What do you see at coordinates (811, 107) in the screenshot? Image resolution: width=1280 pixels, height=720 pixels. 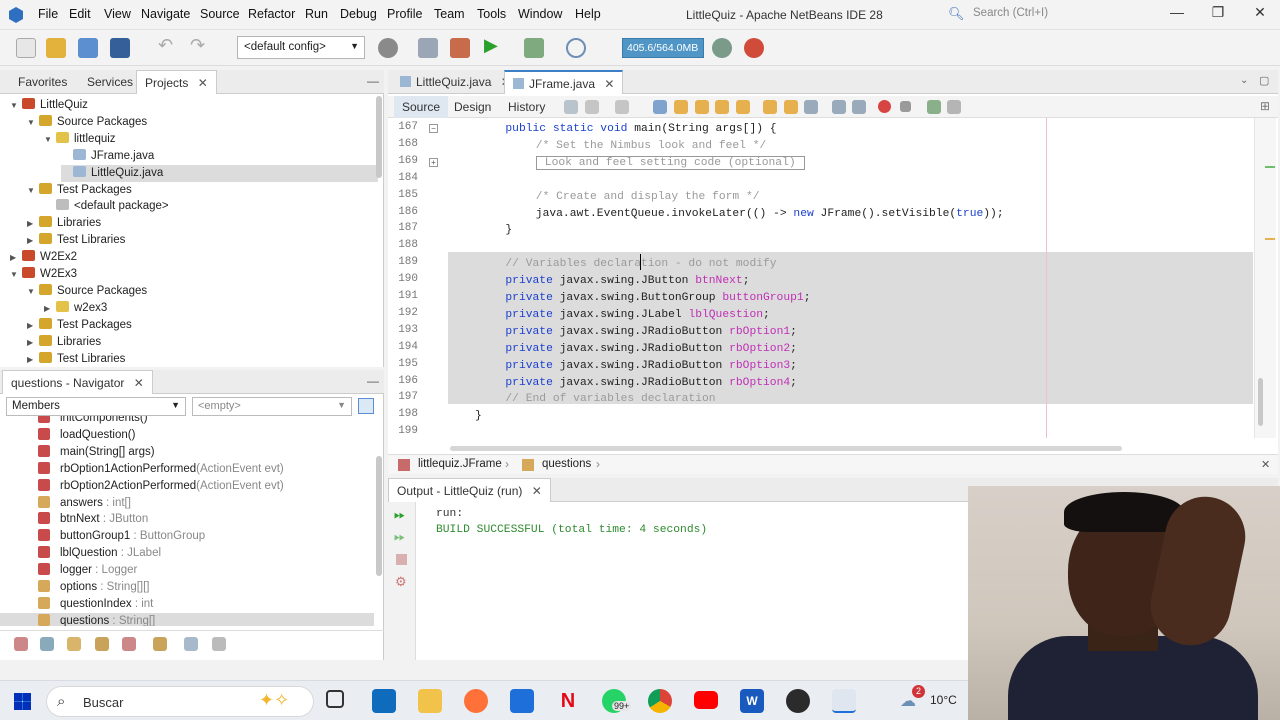 I see `toggle-bookmark-icon` at bounding box center [811, 107].